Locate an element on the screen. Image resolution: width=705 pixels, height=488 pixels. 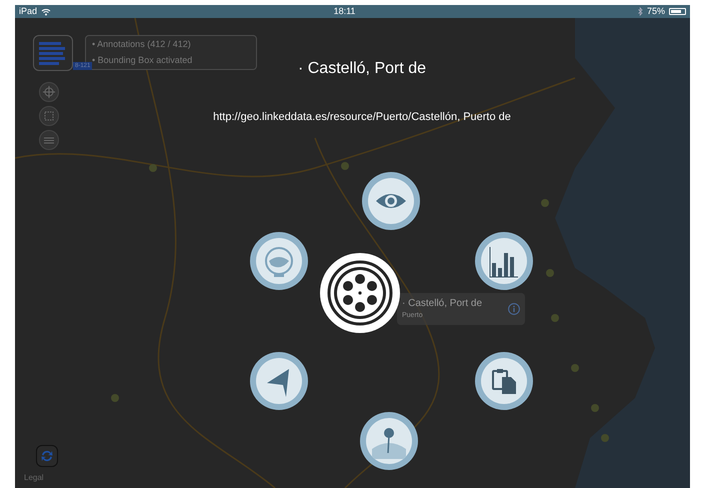
info-line: • Bounding Box activated is located at coordinates (143, 60).